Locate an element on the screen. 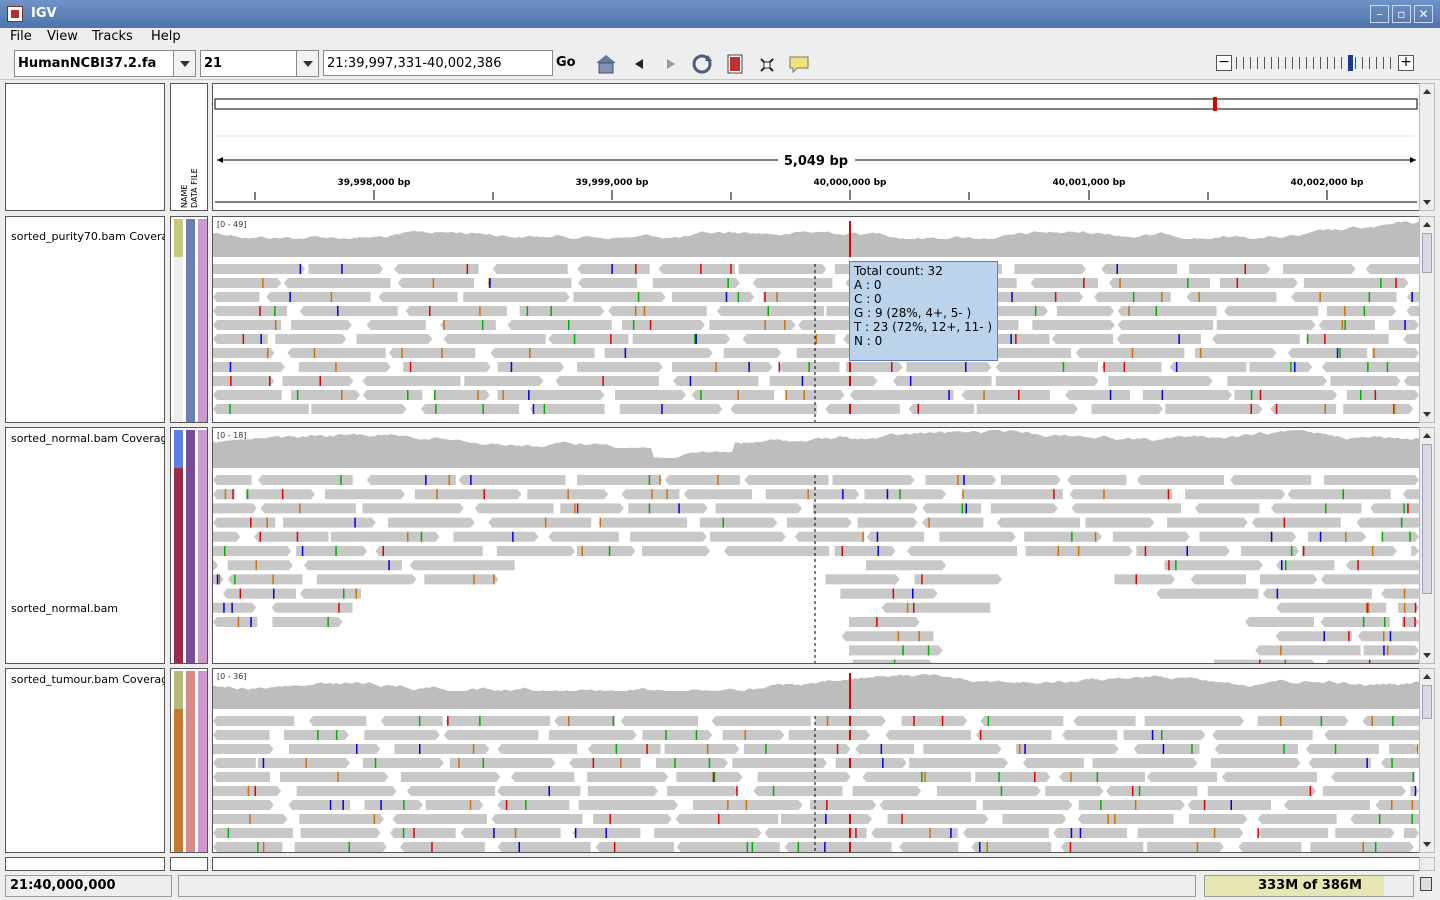 The image size is (1440, 900). fit-to-window-icon is located at coordinates (767, 64).